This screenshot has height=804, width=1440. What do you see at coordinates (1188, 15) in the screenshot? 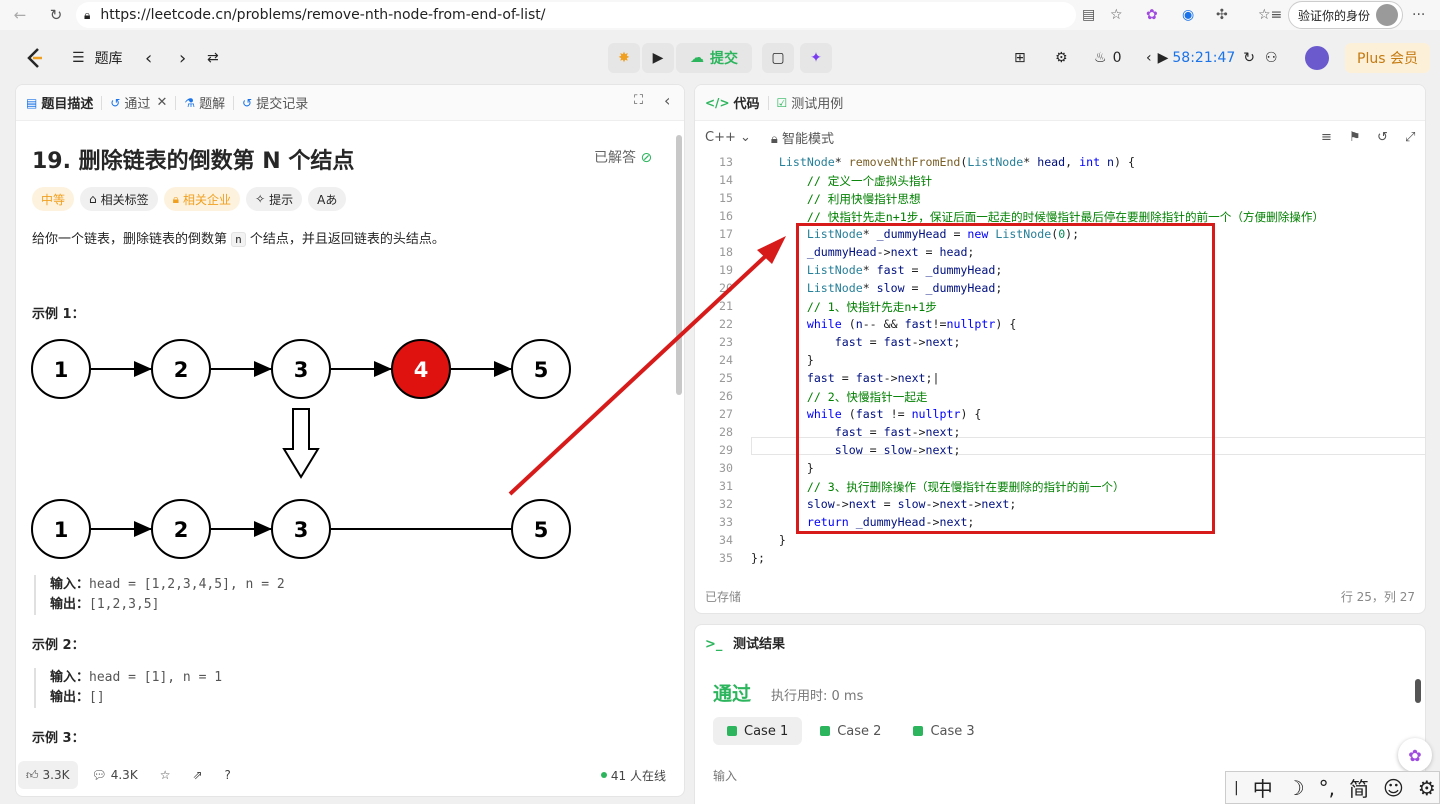
I see `extension-m-icon: ◉` at bounding box center [1188, 15].